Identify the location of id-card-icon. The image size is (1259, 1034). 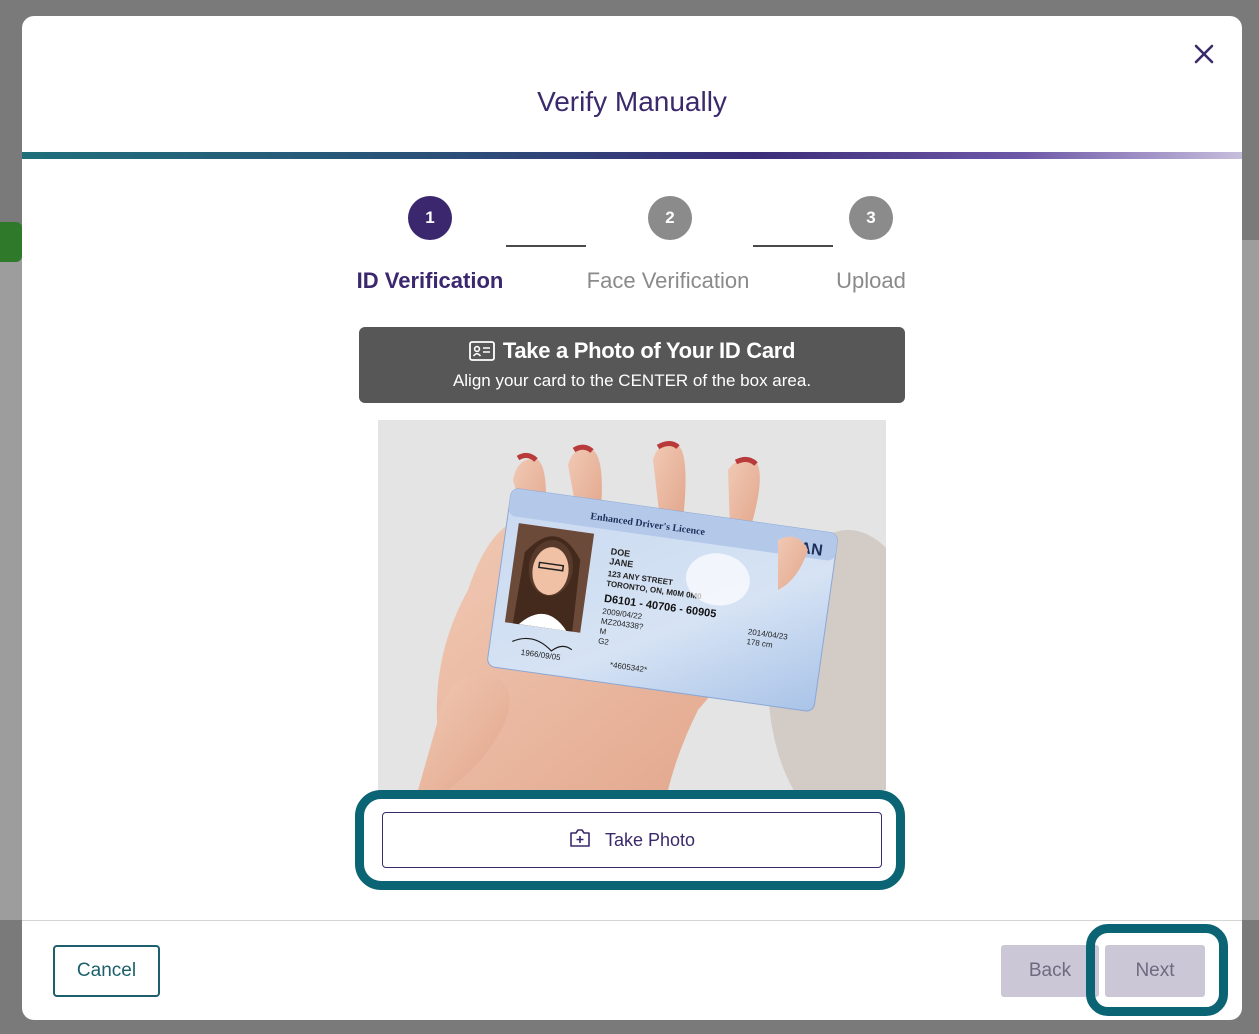
(481, 354).